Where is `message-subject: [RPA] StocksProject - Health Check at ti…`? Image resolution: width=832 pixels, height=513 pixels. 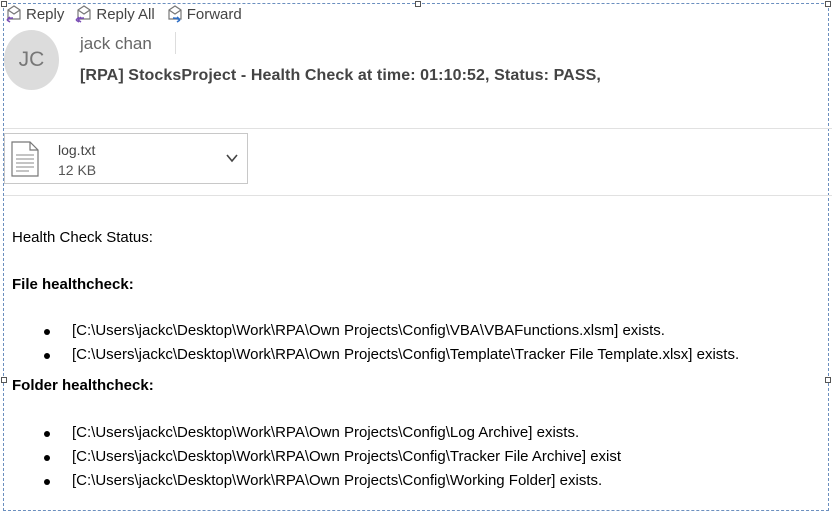 message-subject: [RPA] StocksProject - Health Check at ti… is located at coordinates (340, 75).